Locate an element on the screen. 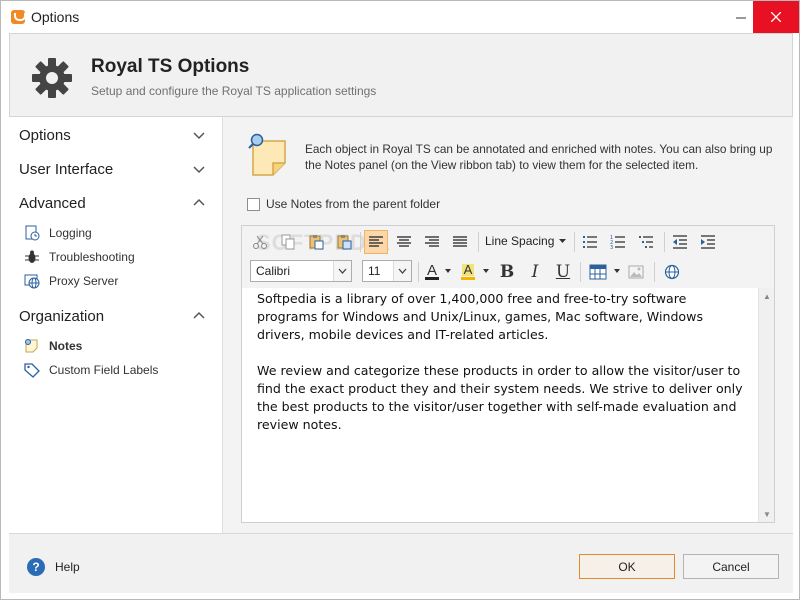 Image resolution: width=800 pixels, height=600 pixels. font-name-dropdown: Calibri is located at coordinates (301, 271).